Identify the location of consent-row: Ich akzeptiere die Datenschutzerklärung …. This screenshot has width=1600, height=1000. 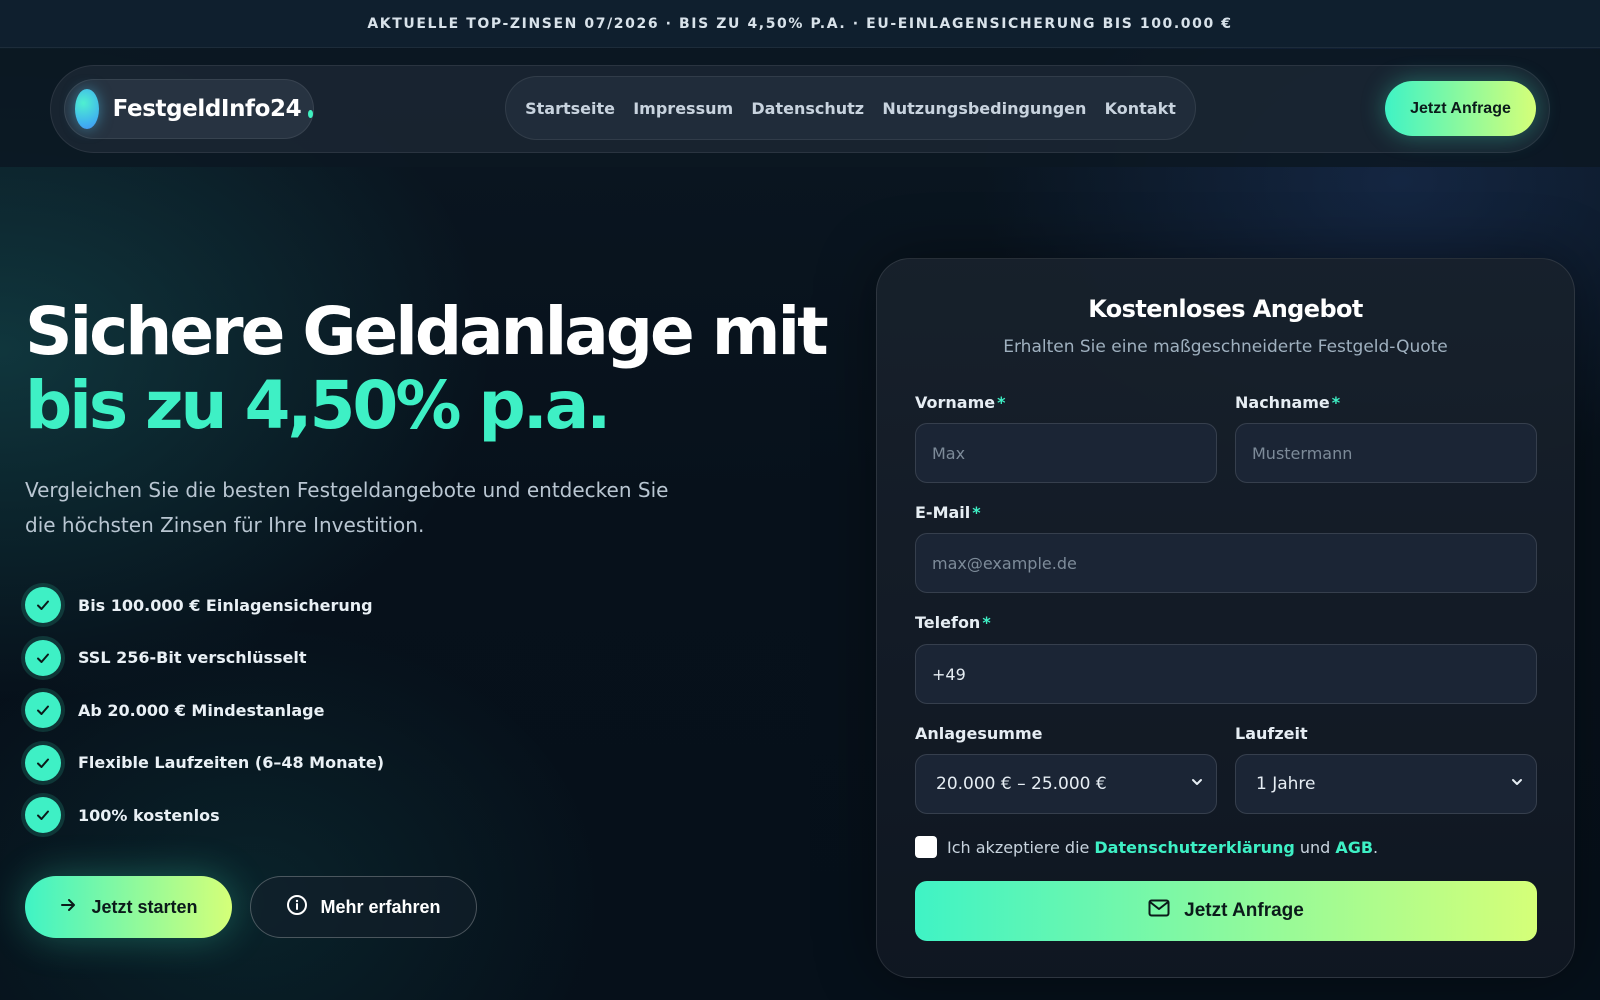
(1146, 847).